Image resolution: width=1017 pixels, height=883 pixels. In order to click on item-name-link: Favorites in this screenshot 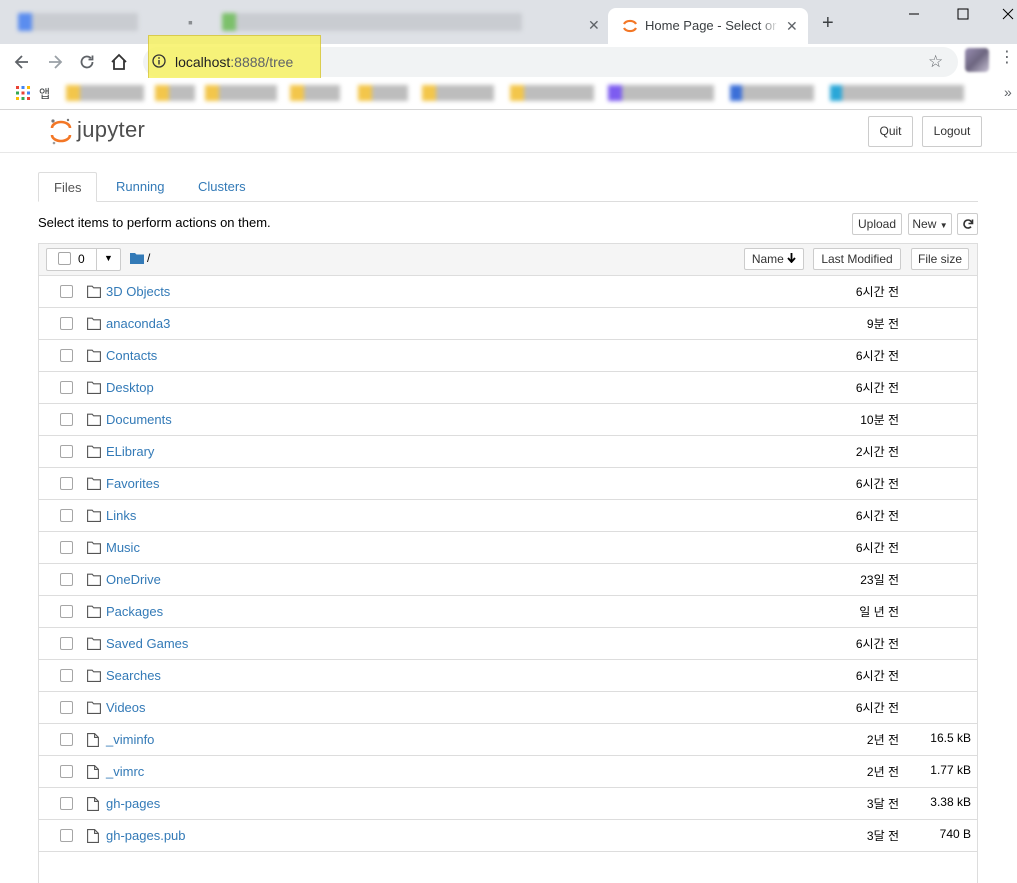, I will do `click(132, 483)`.